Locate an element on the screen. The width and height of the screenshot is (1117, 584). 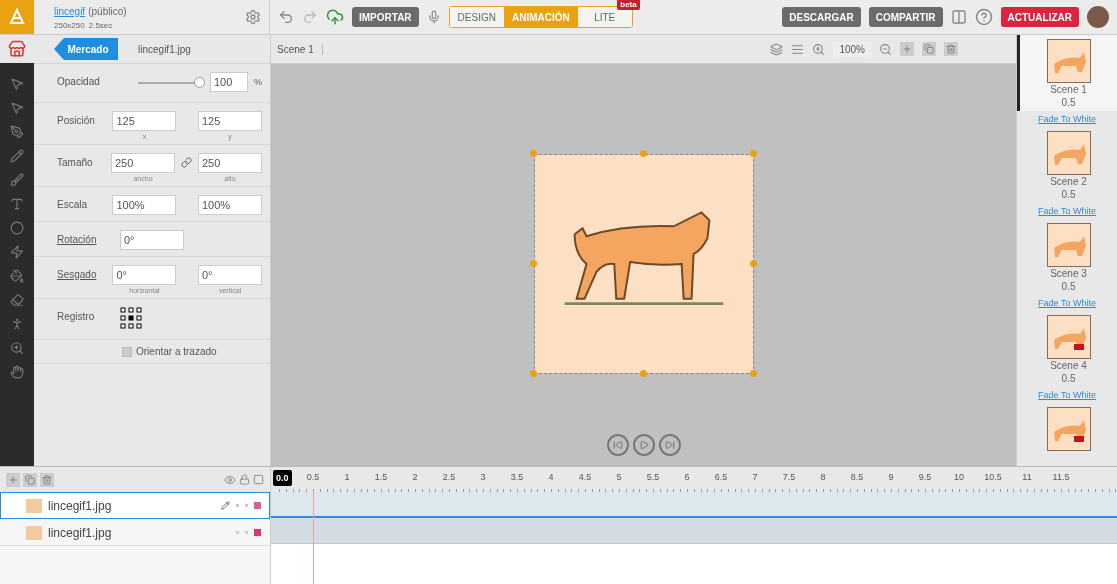
redo-icon is located at coordinates (310, 17).